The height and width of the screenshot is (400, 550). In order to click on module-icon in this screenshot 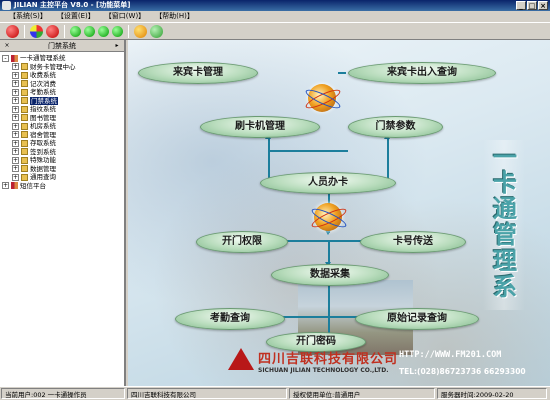, I will do `click(36, 31)`.